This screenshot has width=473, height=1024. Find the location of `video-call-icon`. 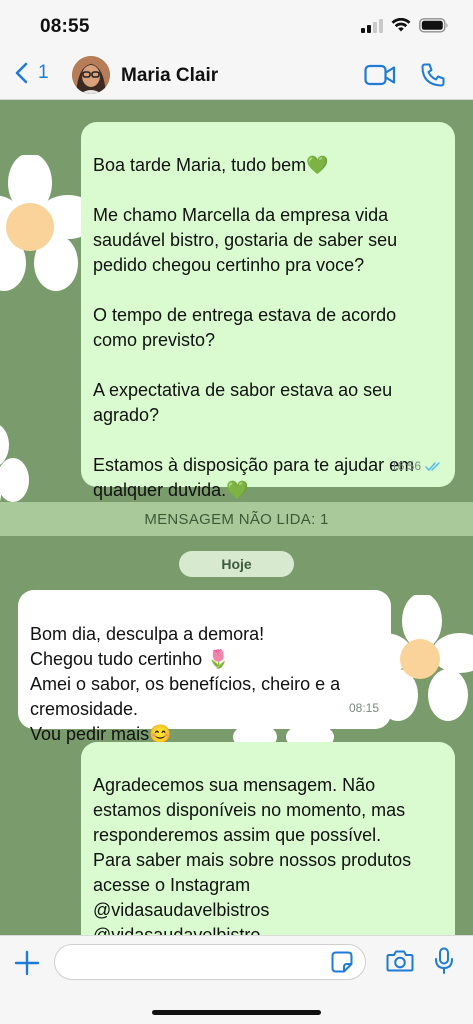

video-call-icon is located at coordinates (380, 75).